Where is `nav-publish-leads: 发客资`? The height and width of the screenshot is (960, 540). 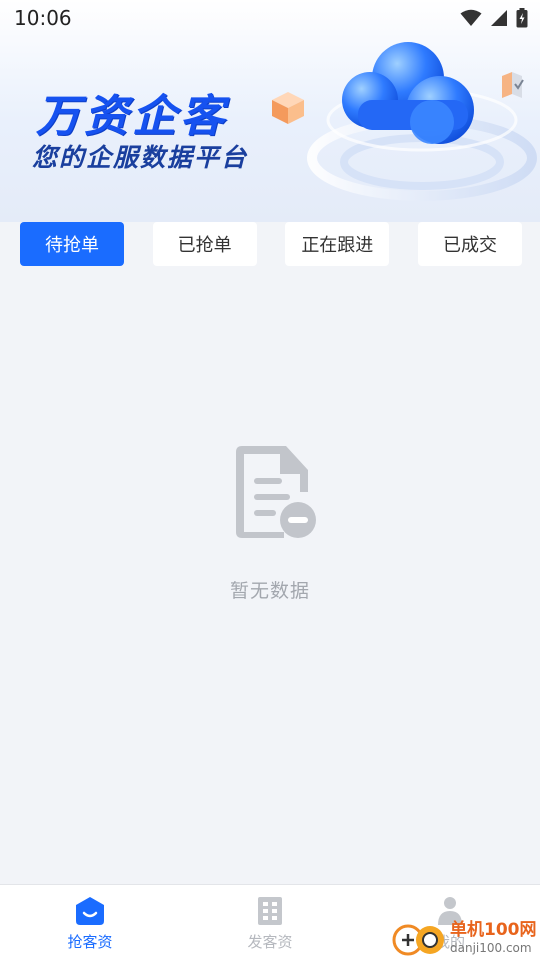
nav-publish-leads: 发客资 is located at coordinates (270, 922).